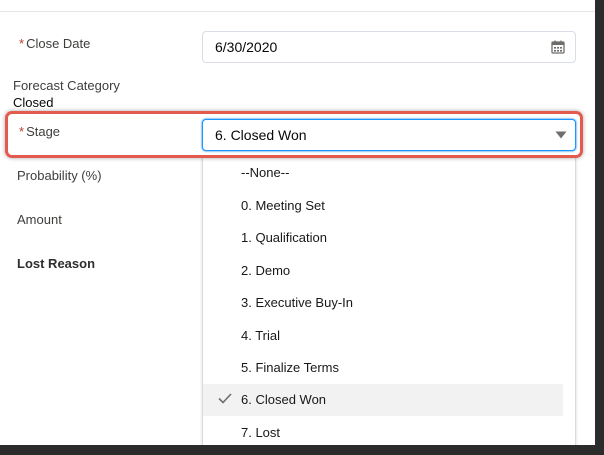  Describe the element at coordinates (294, 134) in the screenshot. I see `stage-highlight-annotation` at that location.